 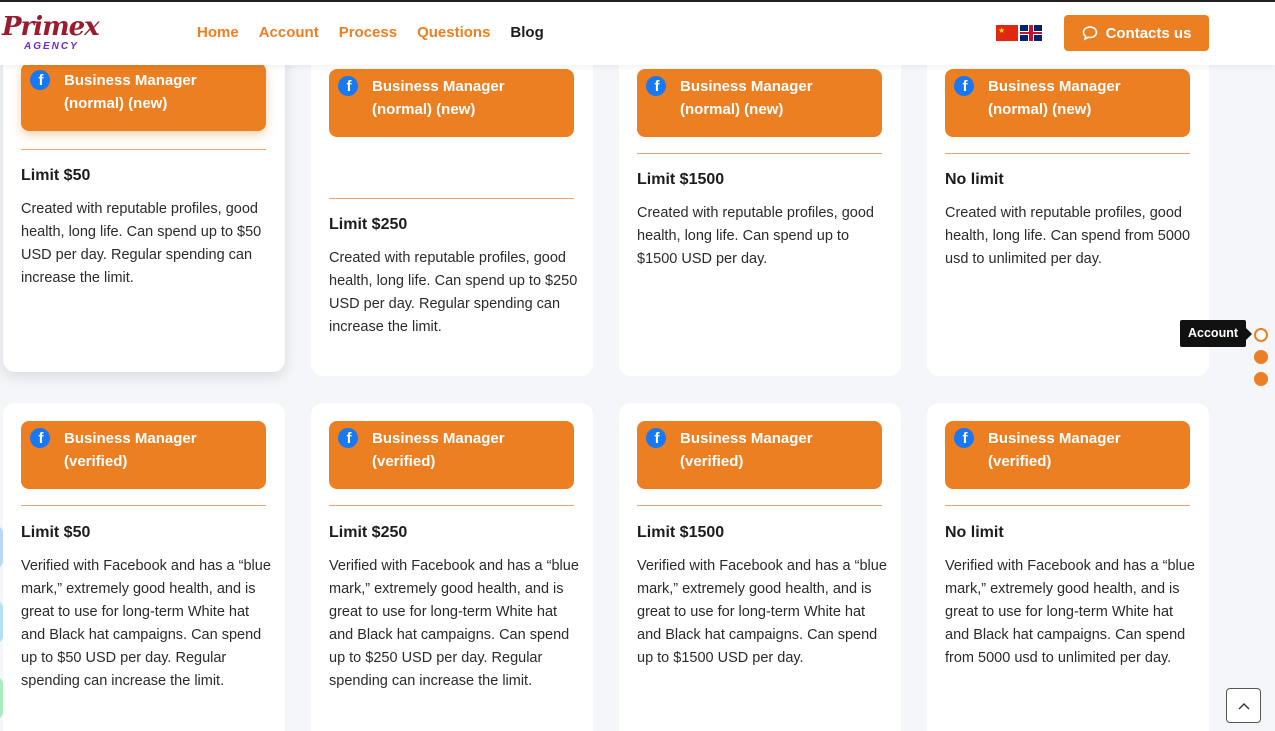 I want to click on logo-text: Primex, so click(x=51, y=27).